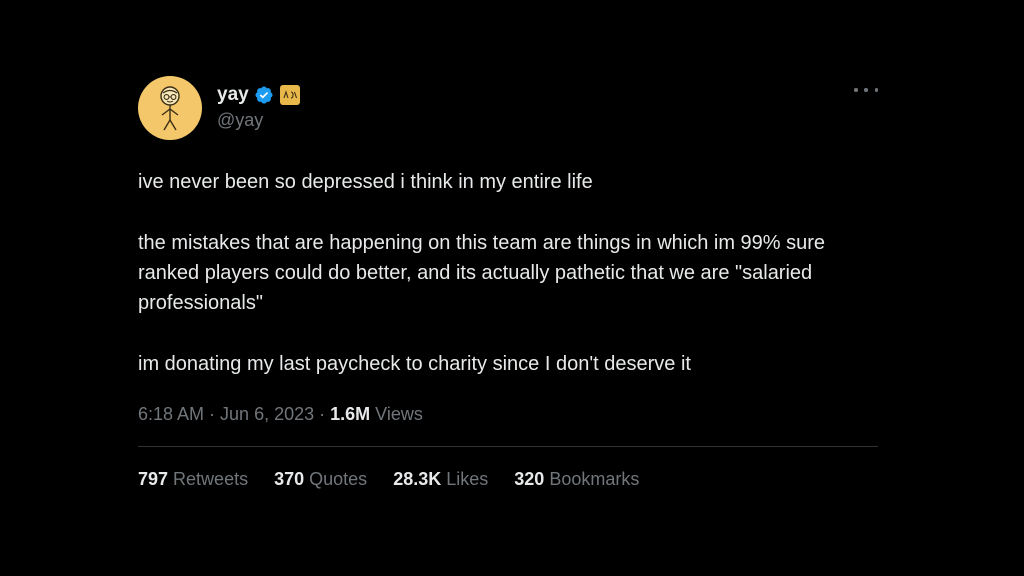  What do you see at coordinates (508, 108) in the screenshot?
I see `tweet-header: yay @yay` at bounding box center [508, 108].